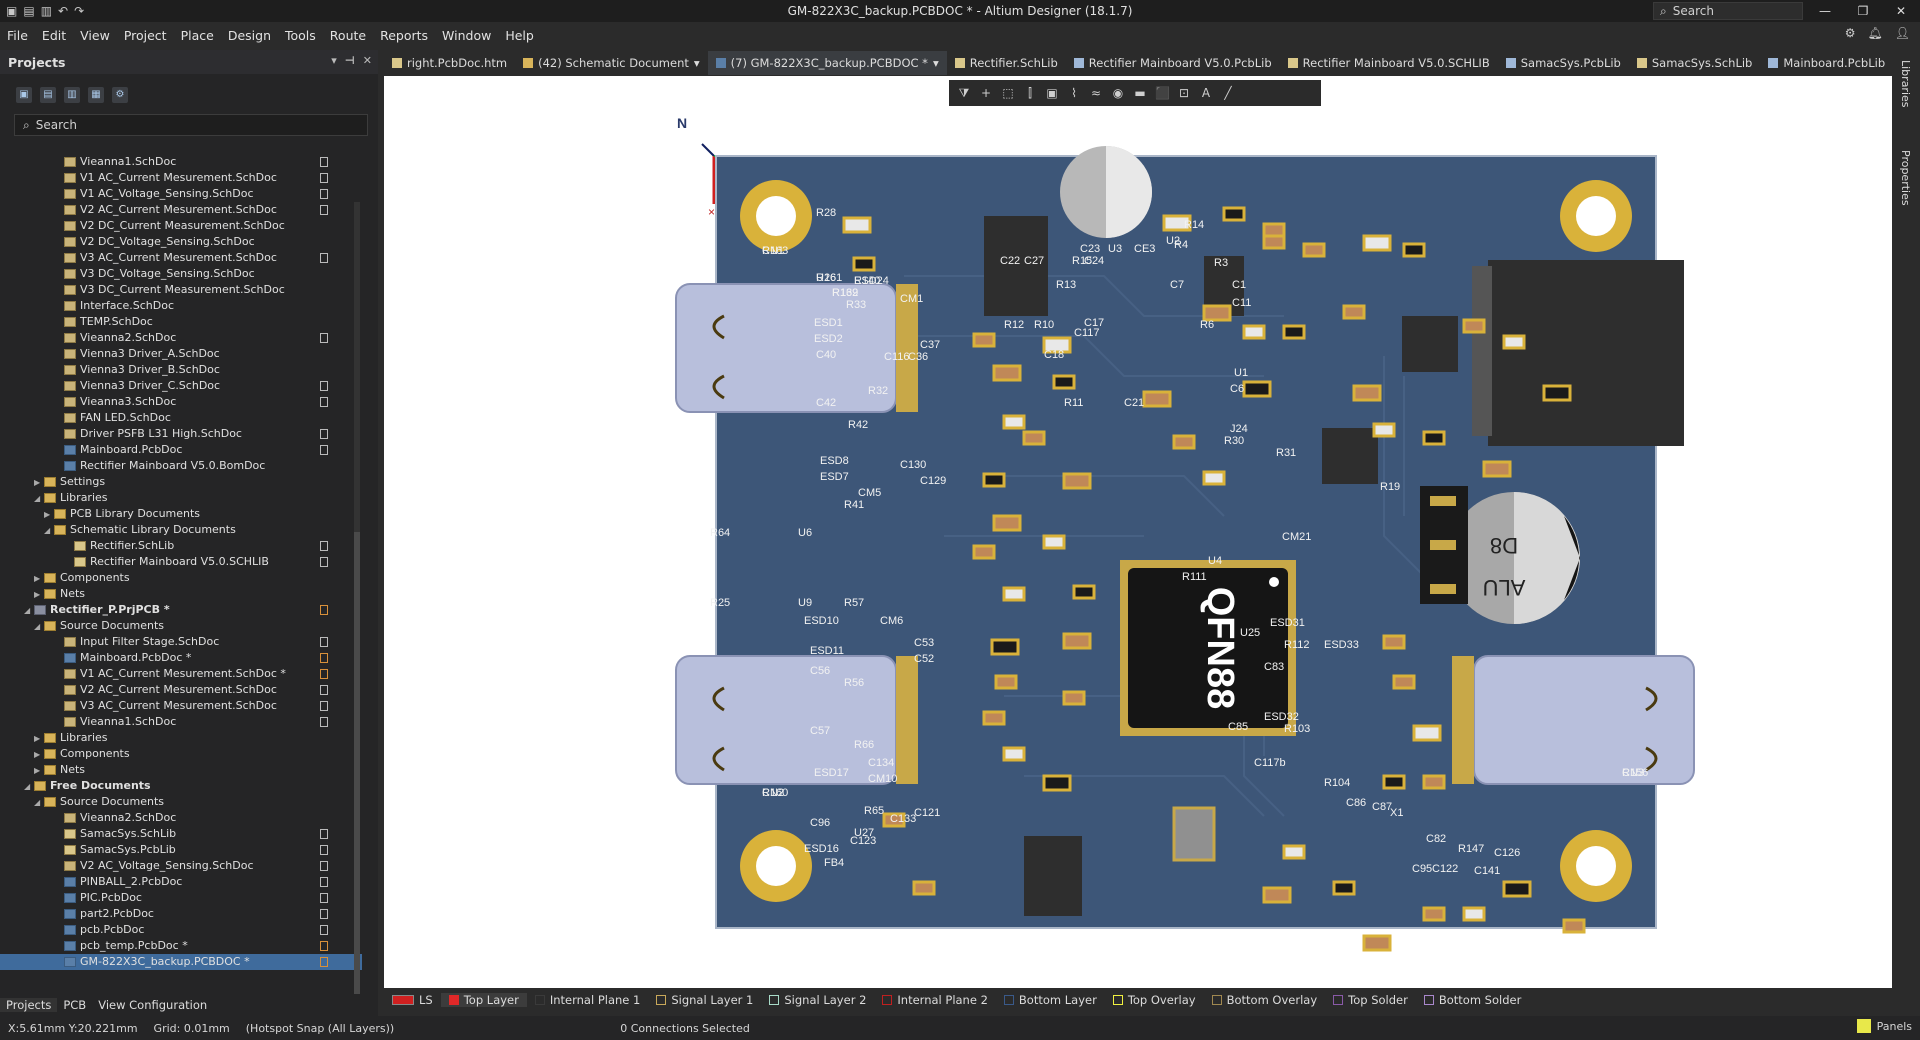 This screenshot has height=1040, width=1920. What do you see at coordinates (1265, 1000) in the screenshot?
I see `layer-tab: Bottom Overlay` at bounding box center [1265, 1000].